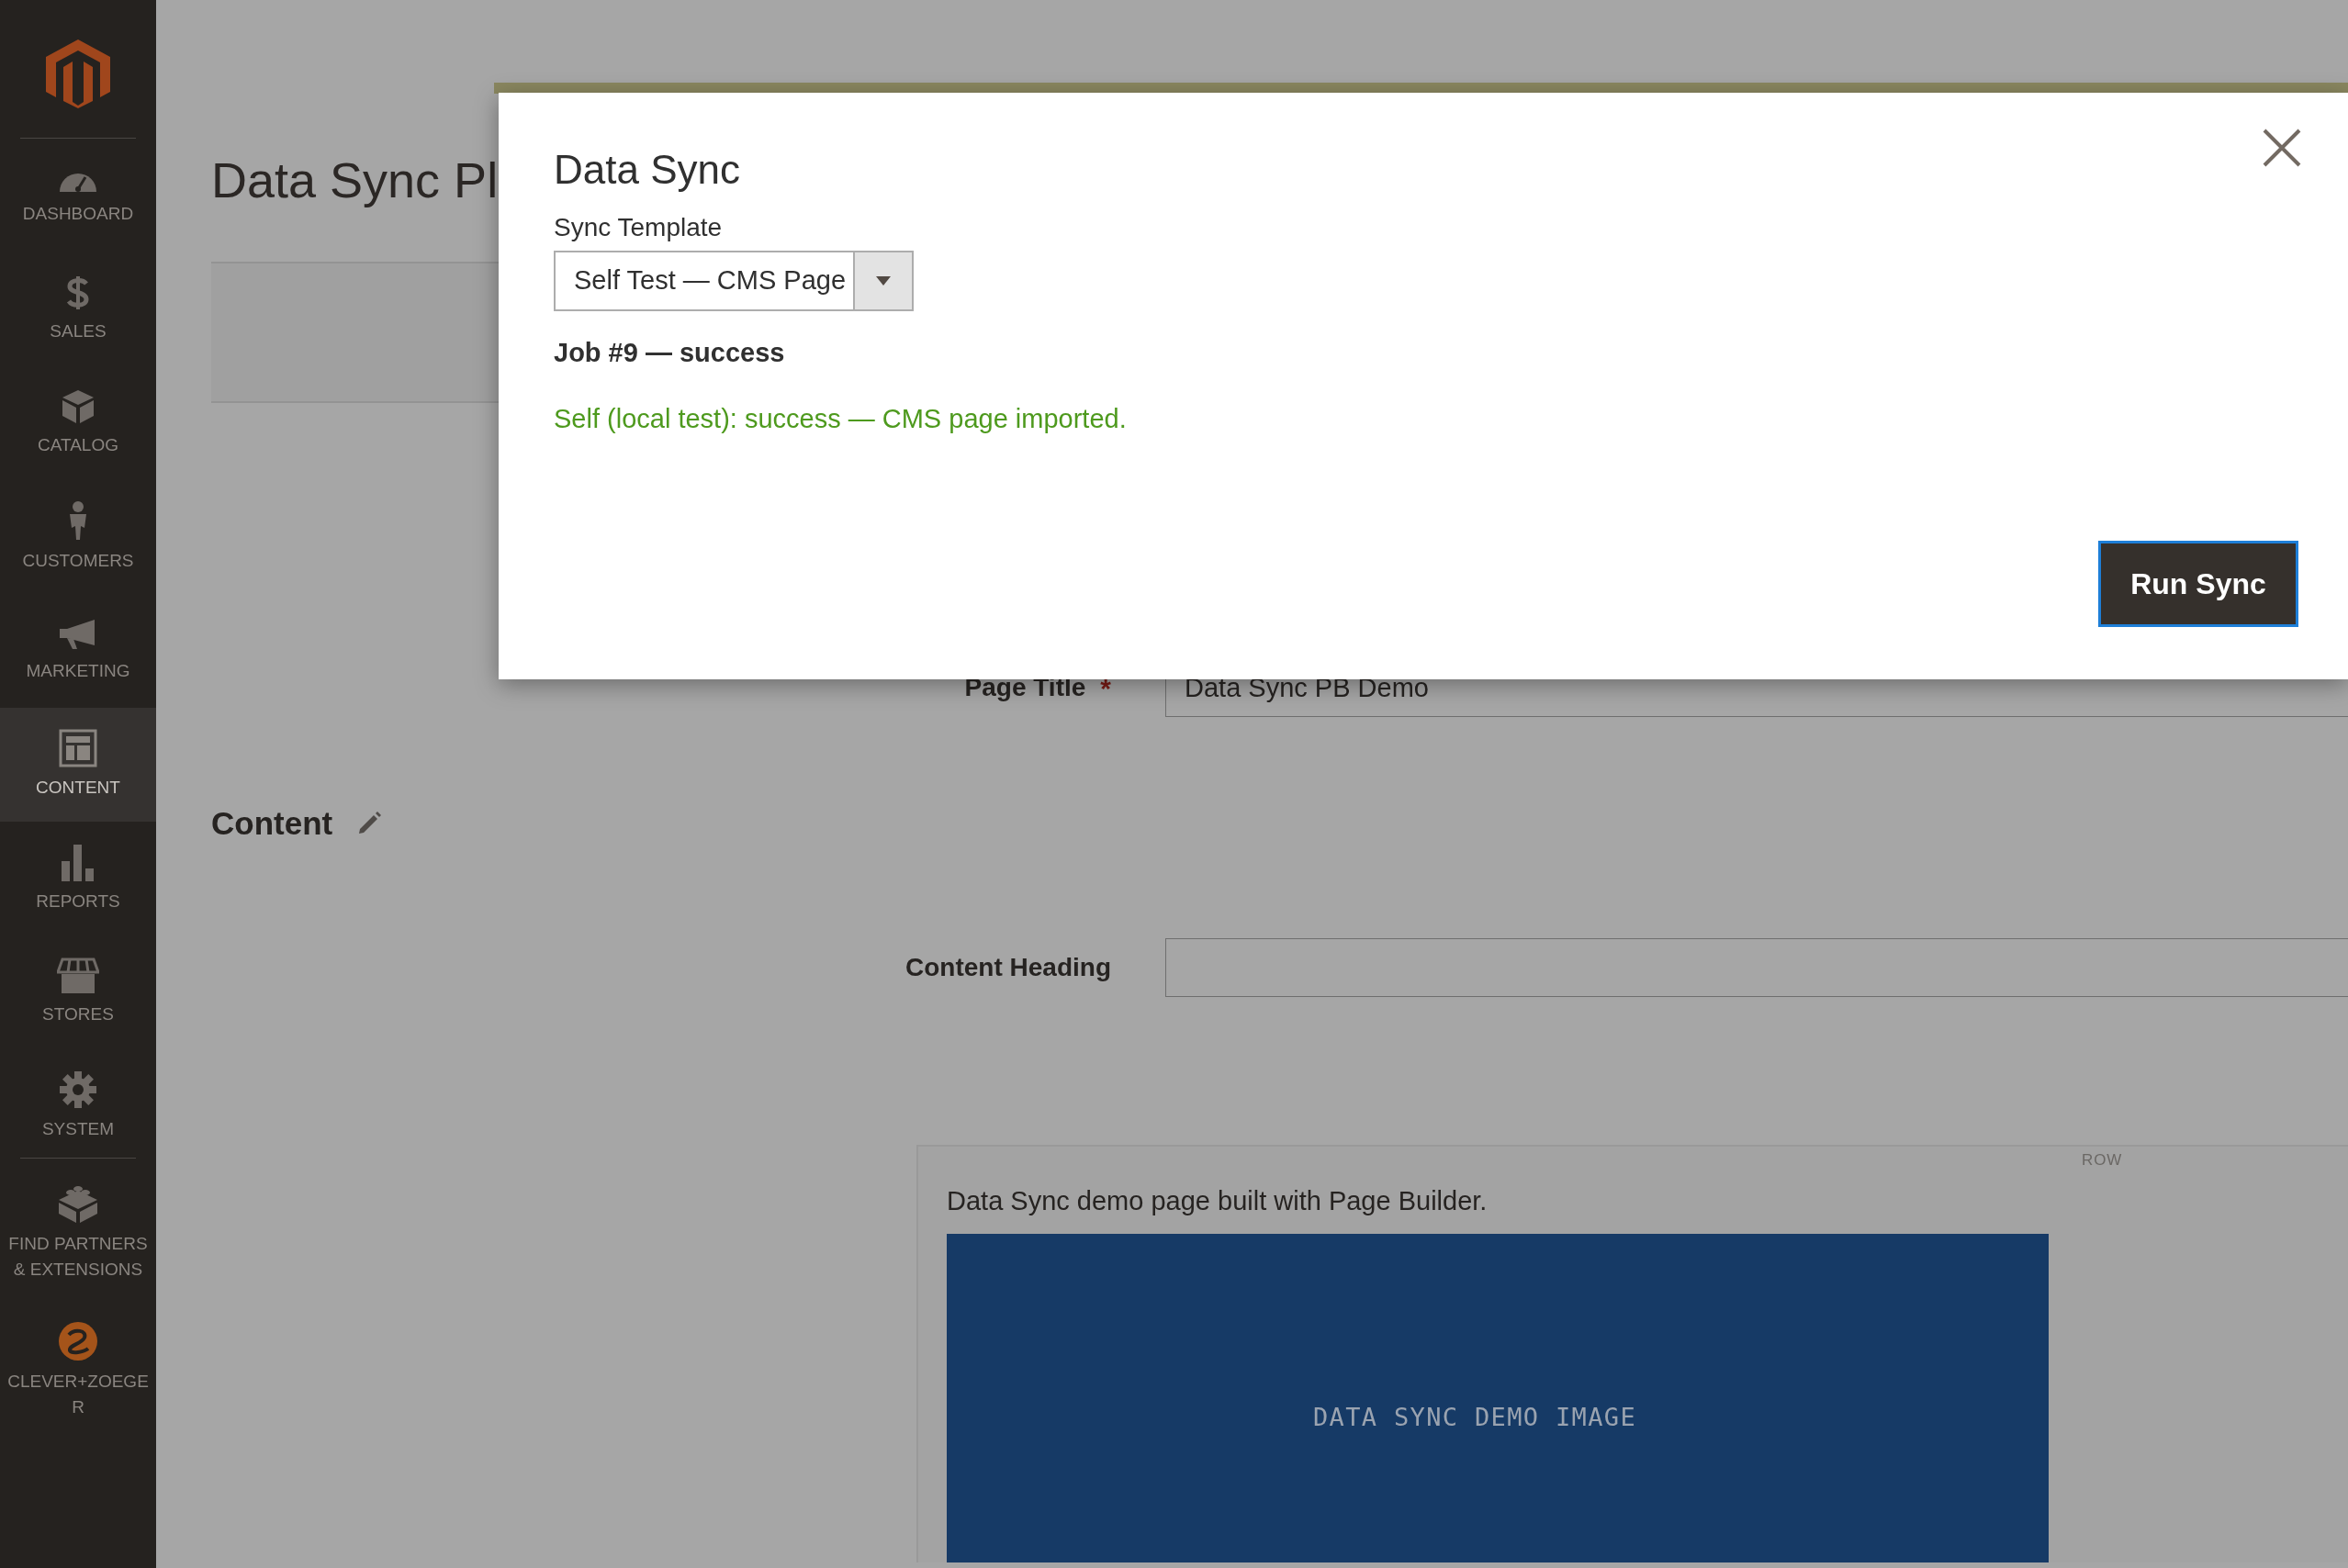 The image size is (2348, 1568). Describe the element at coordinates (78, 1089) in the screenshot. I see `gear-icon` at that location.